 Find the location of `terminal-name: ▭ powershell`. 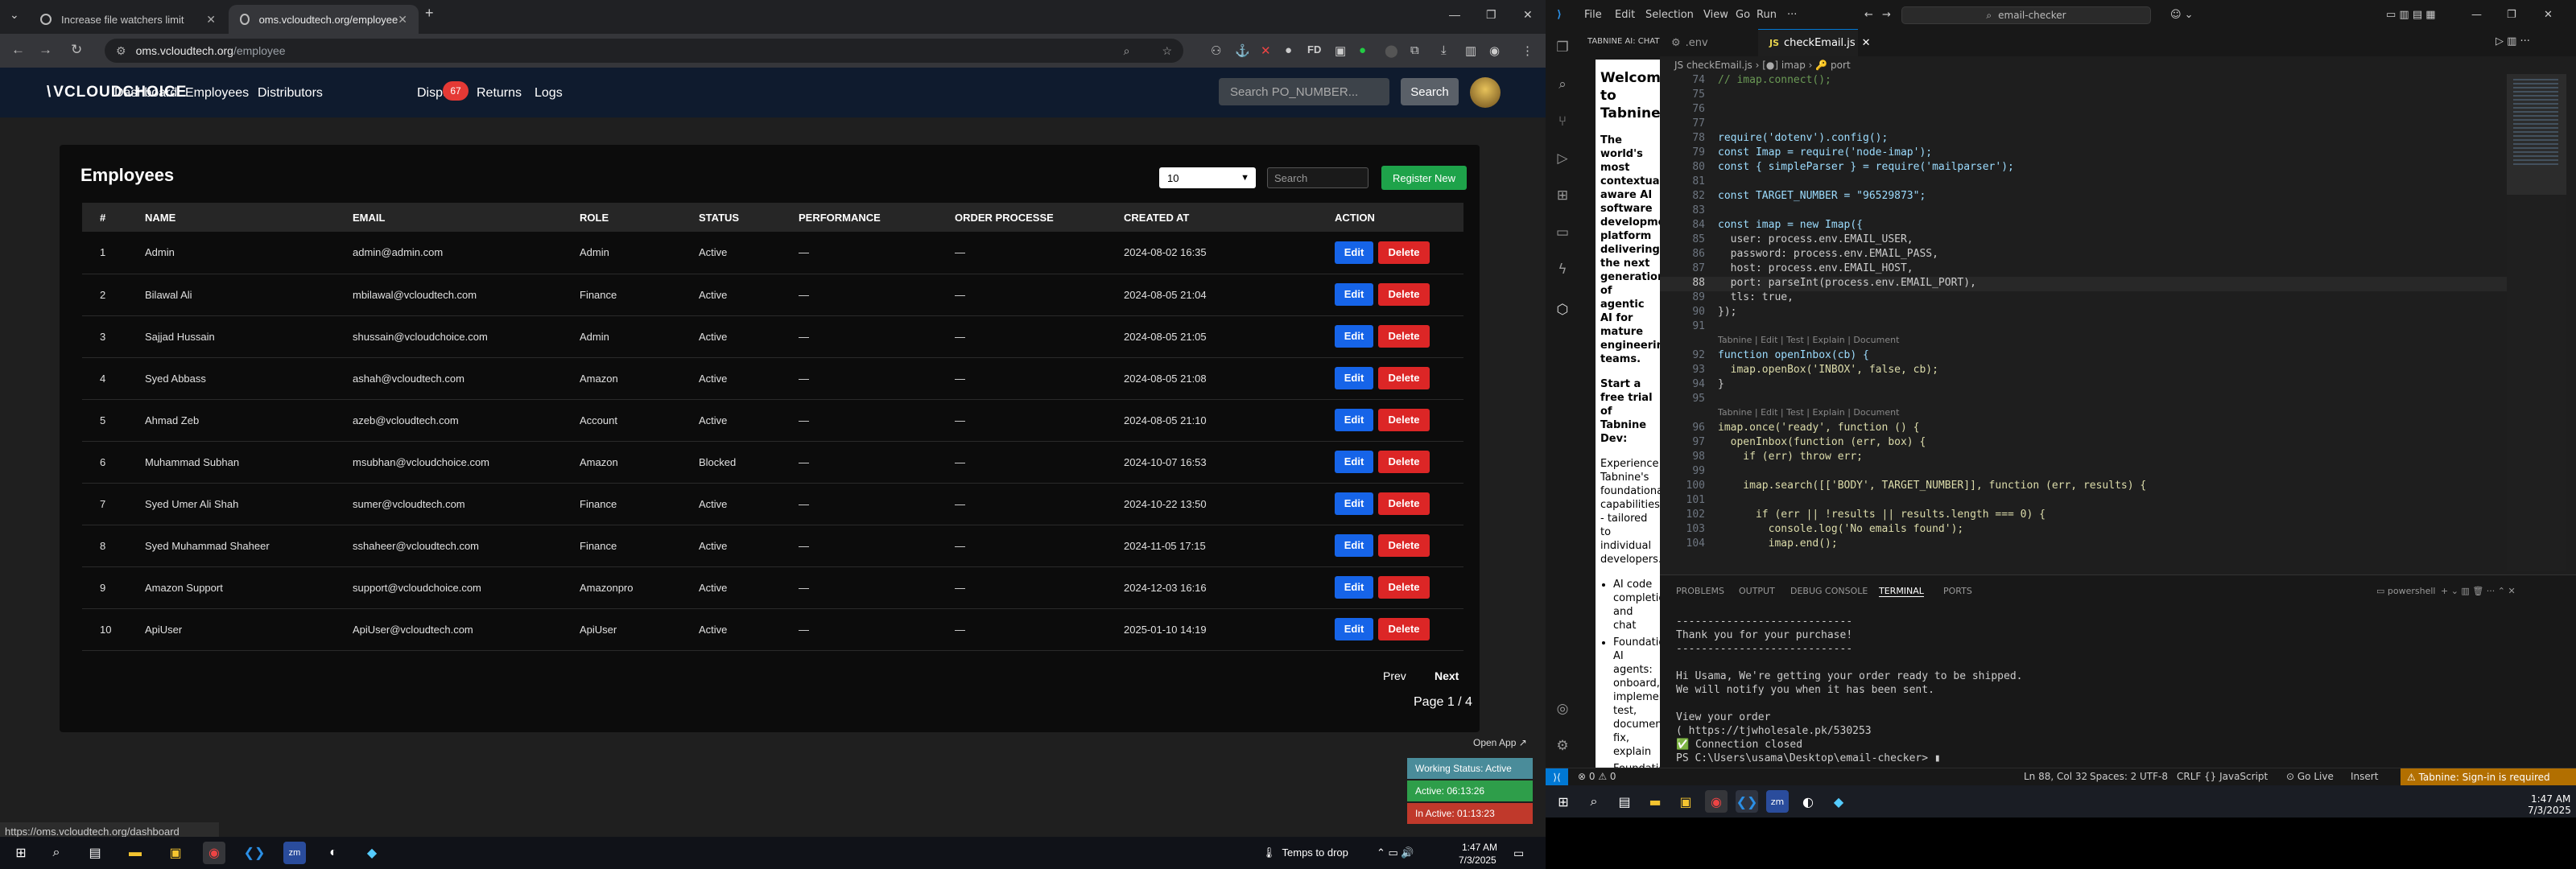

terminal-name: ▭ powershell is located at coordinates (2405, 591).